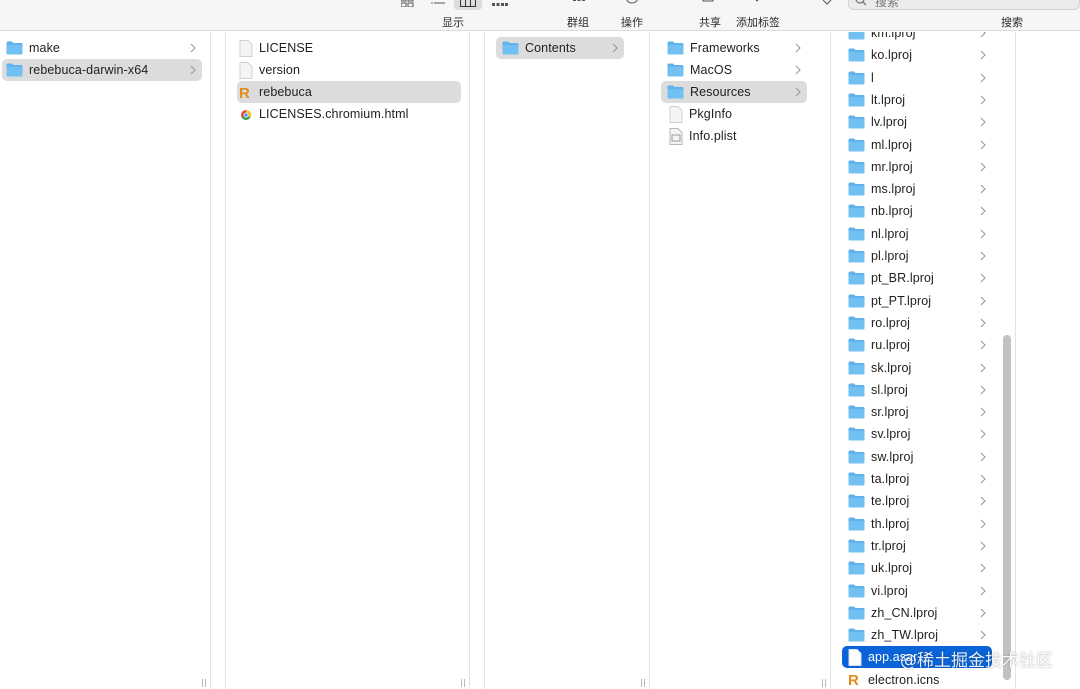  I want to click on list-item: th.lproj, so click(917, 524).